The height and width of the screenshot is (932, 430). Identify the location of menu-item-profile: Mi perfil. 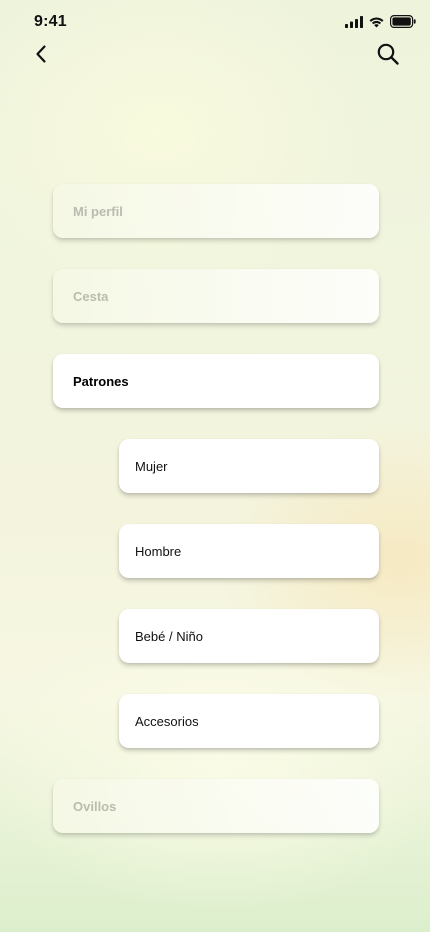
(216, 211).